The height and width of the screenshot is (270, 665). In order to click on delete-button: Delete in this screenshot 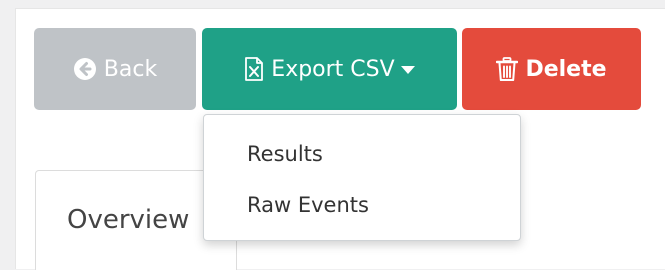, I will do `click(551, 69)`.